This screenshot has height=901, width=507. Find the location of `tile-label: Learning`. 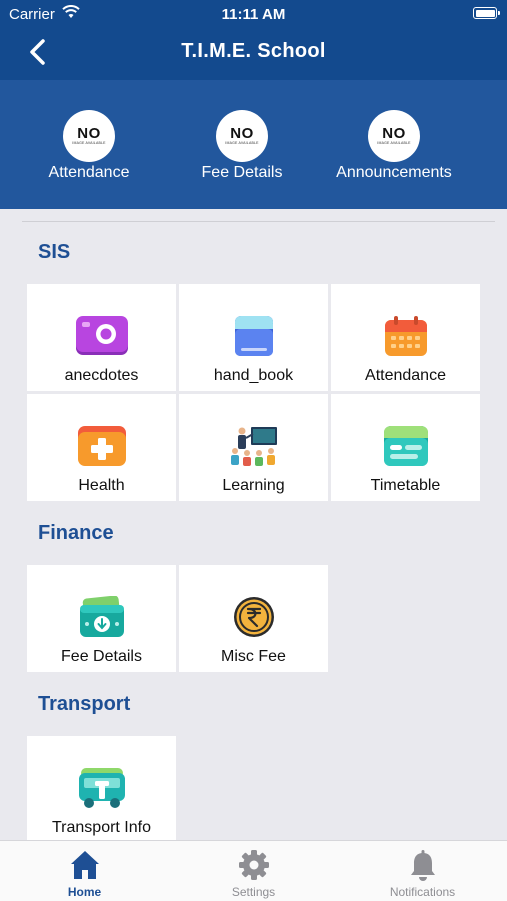

tile-label: Learning is located at coordinates (253, 485).